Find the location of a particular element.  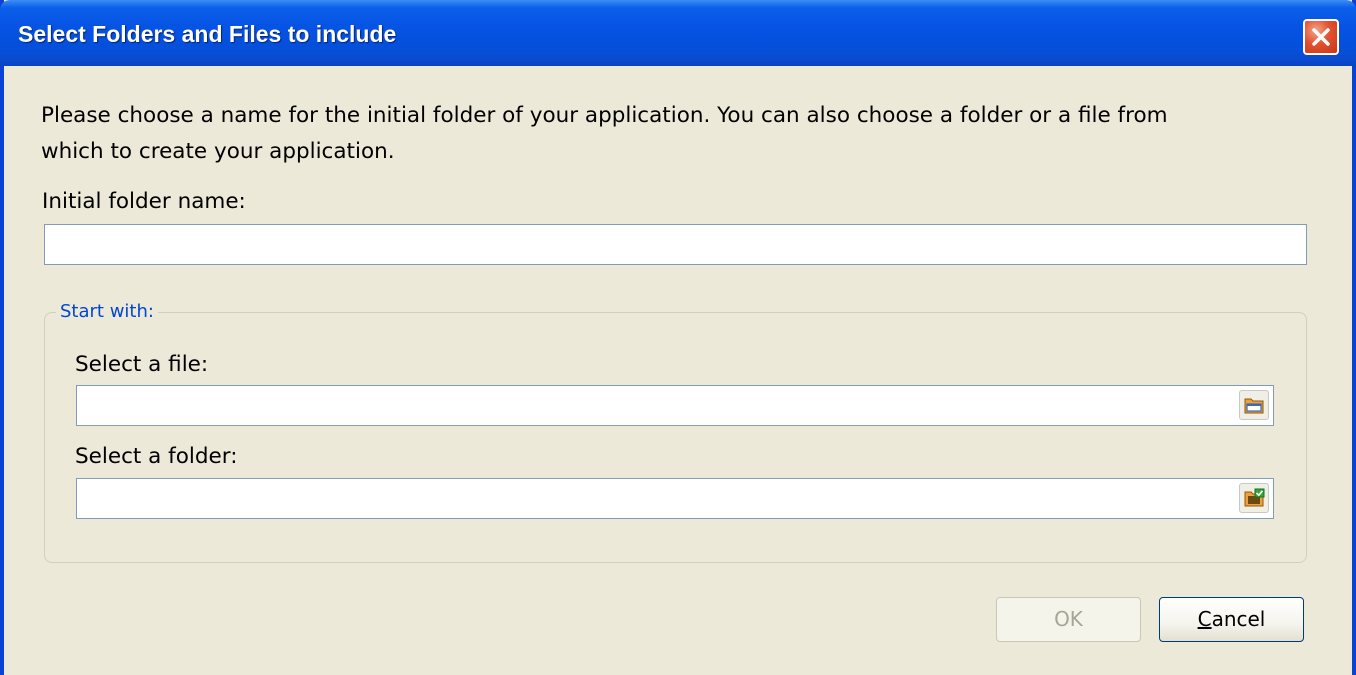

browse-folder-button is located at coordinates (1254, 498).